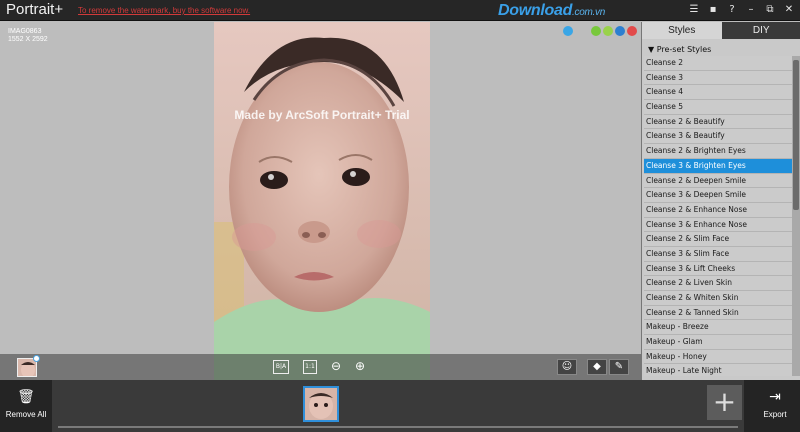 The width and height of the screenshot is (800, 432). What do you see at coordinates (608, 31) in the screenshot?
I see `color-dot-lime` at bounding box center [608, 31].